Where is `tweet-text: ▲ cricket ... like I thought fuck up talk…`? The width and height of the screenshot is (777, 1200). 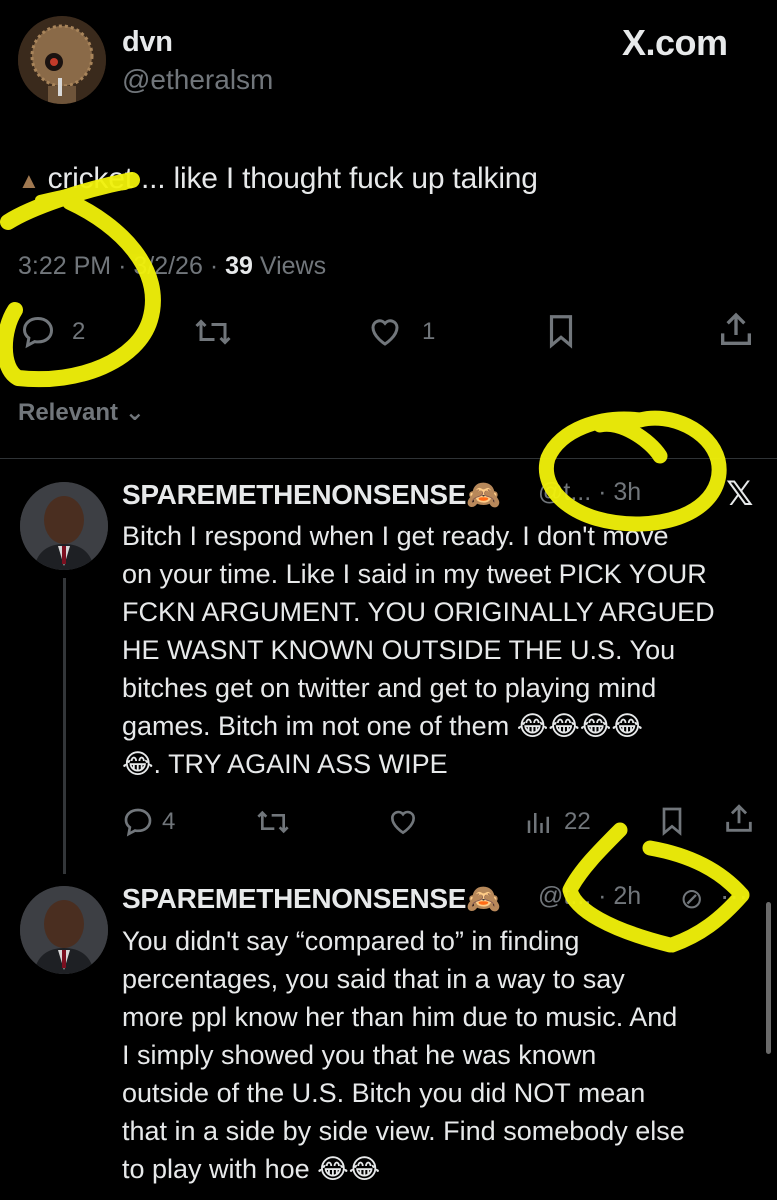 tweet-text: ▲ cricket ... like I thought fuck up talk… is located at coordinates (278, 178).